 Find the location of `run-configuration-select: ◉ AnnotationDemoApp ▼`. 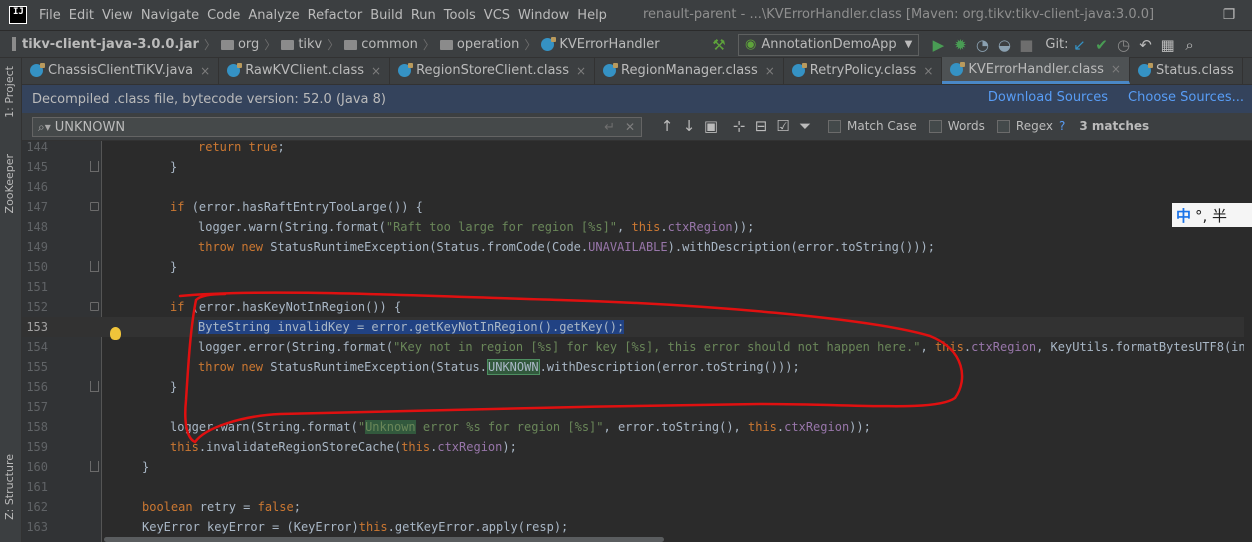

run-configuration-select: ◉ AnnotationDemoApp ▼ is located at coordinates (829, 44).